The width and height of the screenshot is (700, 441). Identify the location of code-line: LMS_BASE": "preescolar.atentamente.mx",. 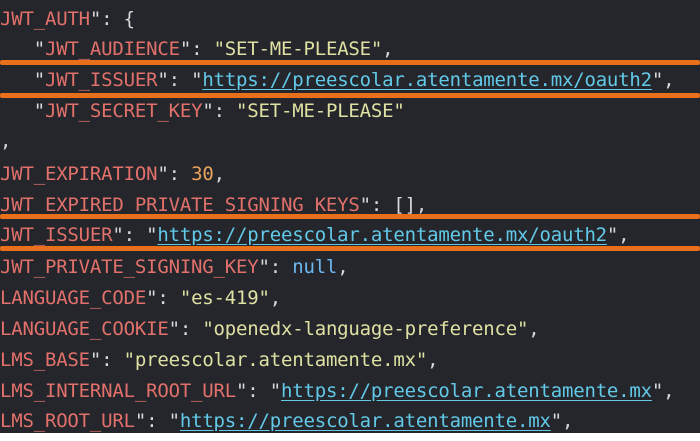
(219, 360).